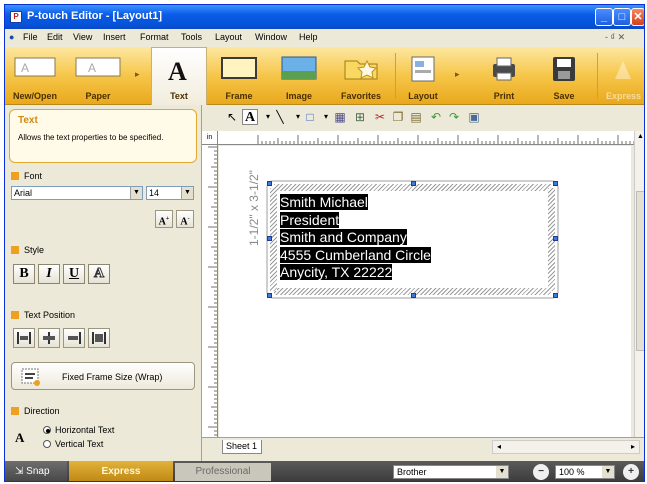 The width and height of the screenshot is (647, 484). What do you see at coordinates (49, 338) in the screenshot?
I see `align-center-button` at bounding box center [49, 338].